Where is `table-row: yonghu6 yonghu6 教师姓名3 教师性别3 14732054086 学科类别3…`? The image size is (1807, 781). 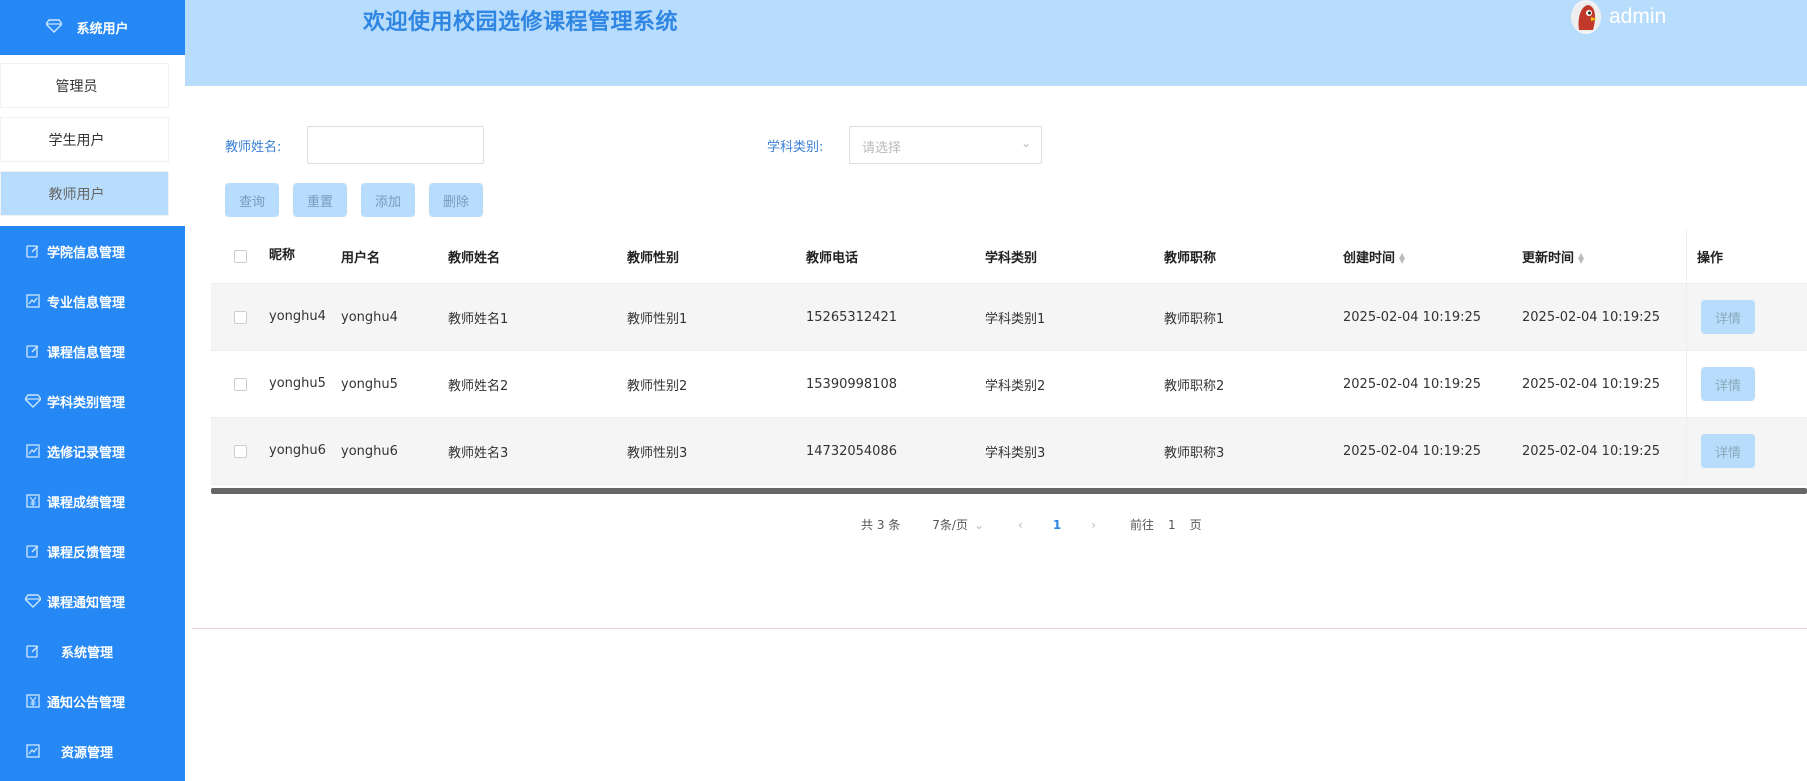 table-row: yonghu6 yonghu6 教师姓名3 教师性别3 14732054086 学科类别3… is located at coordinates (1009, 451).